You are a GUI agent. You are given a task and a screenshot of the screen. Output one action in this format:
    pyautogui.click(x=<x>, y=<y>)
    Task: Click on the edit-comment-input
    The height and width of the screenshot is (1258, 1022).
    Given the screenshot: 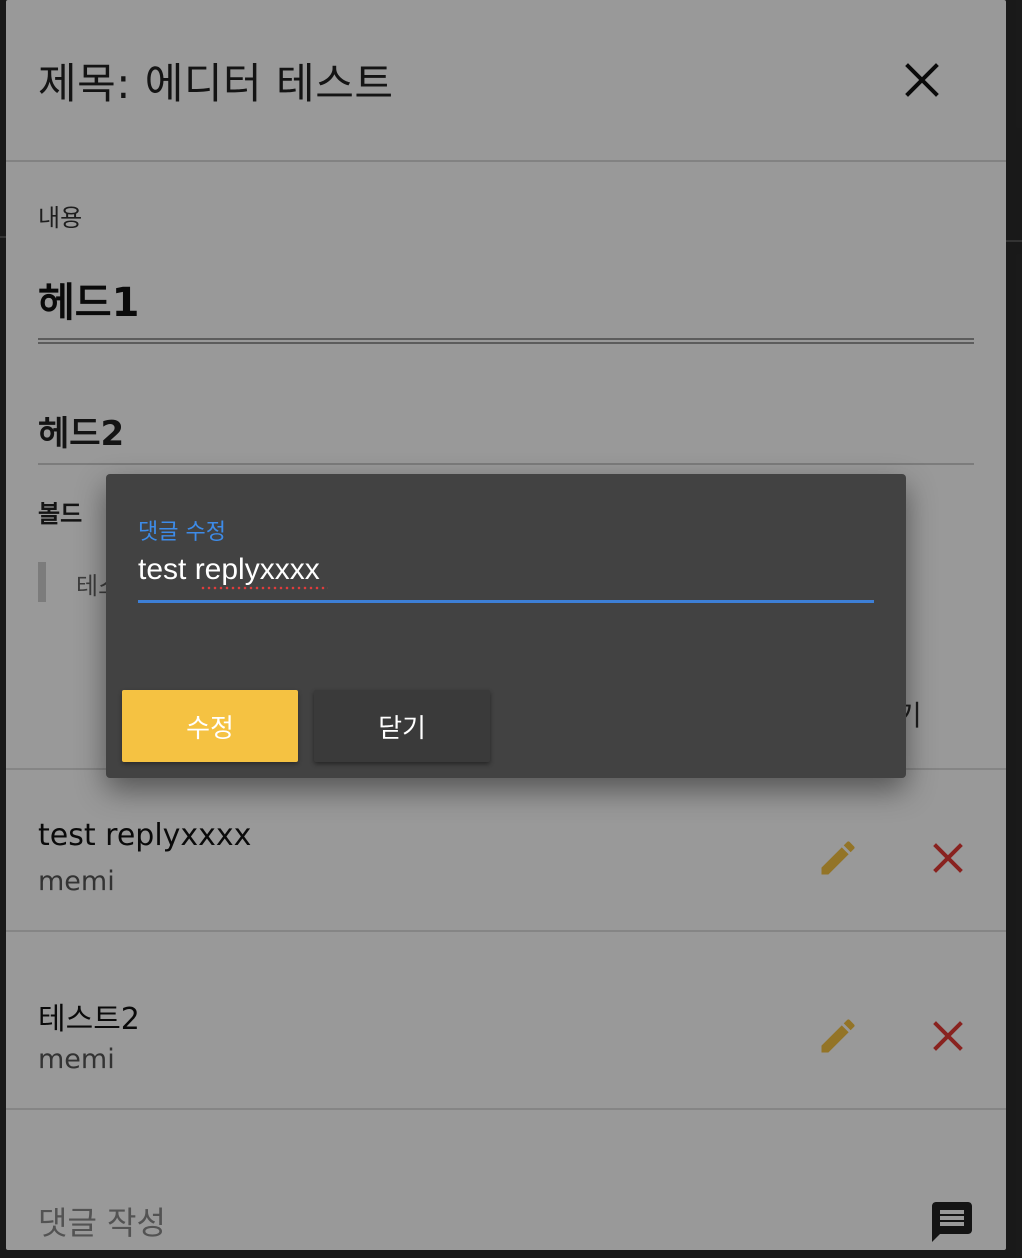 What is the action you would take?
    pyautogui.click(x=506, y=570)
    